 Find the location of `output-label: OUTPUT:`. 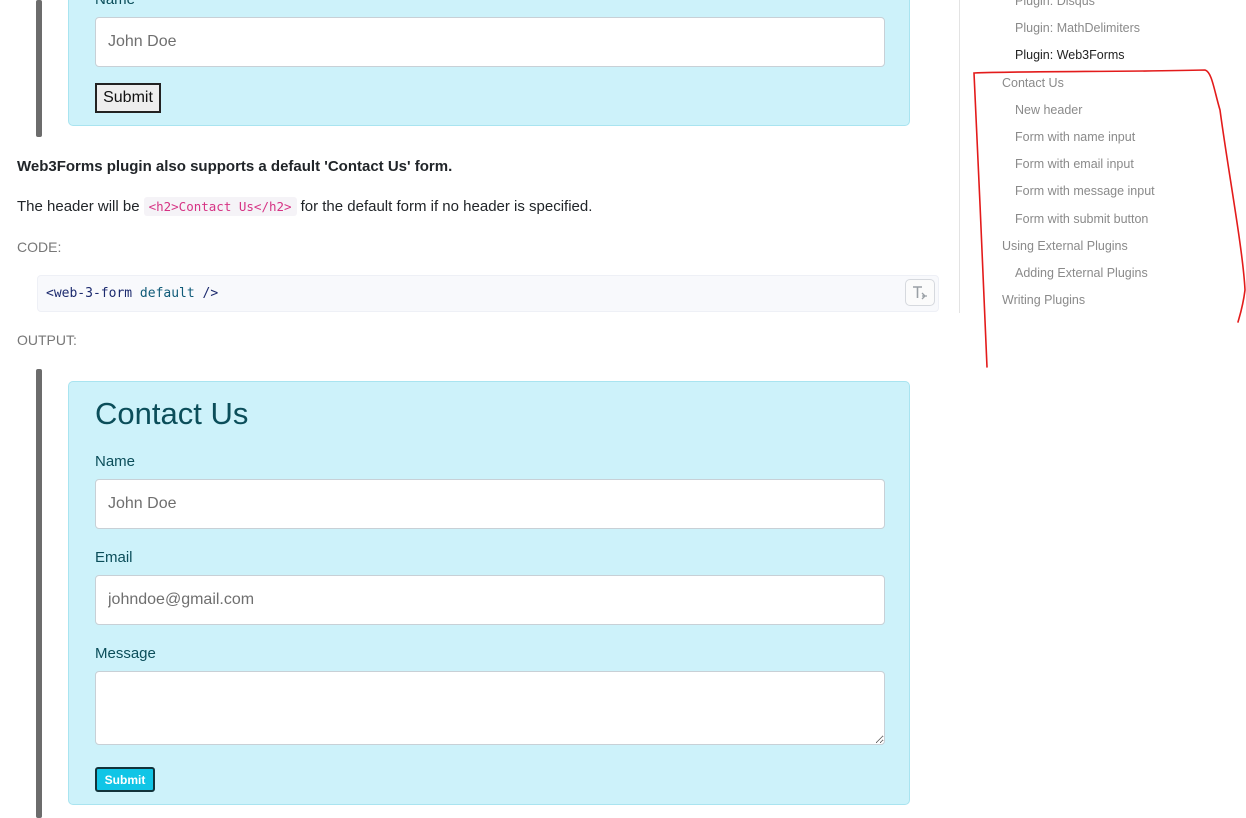

output-label: OUTPUT: is located at coordinates (47, 340).